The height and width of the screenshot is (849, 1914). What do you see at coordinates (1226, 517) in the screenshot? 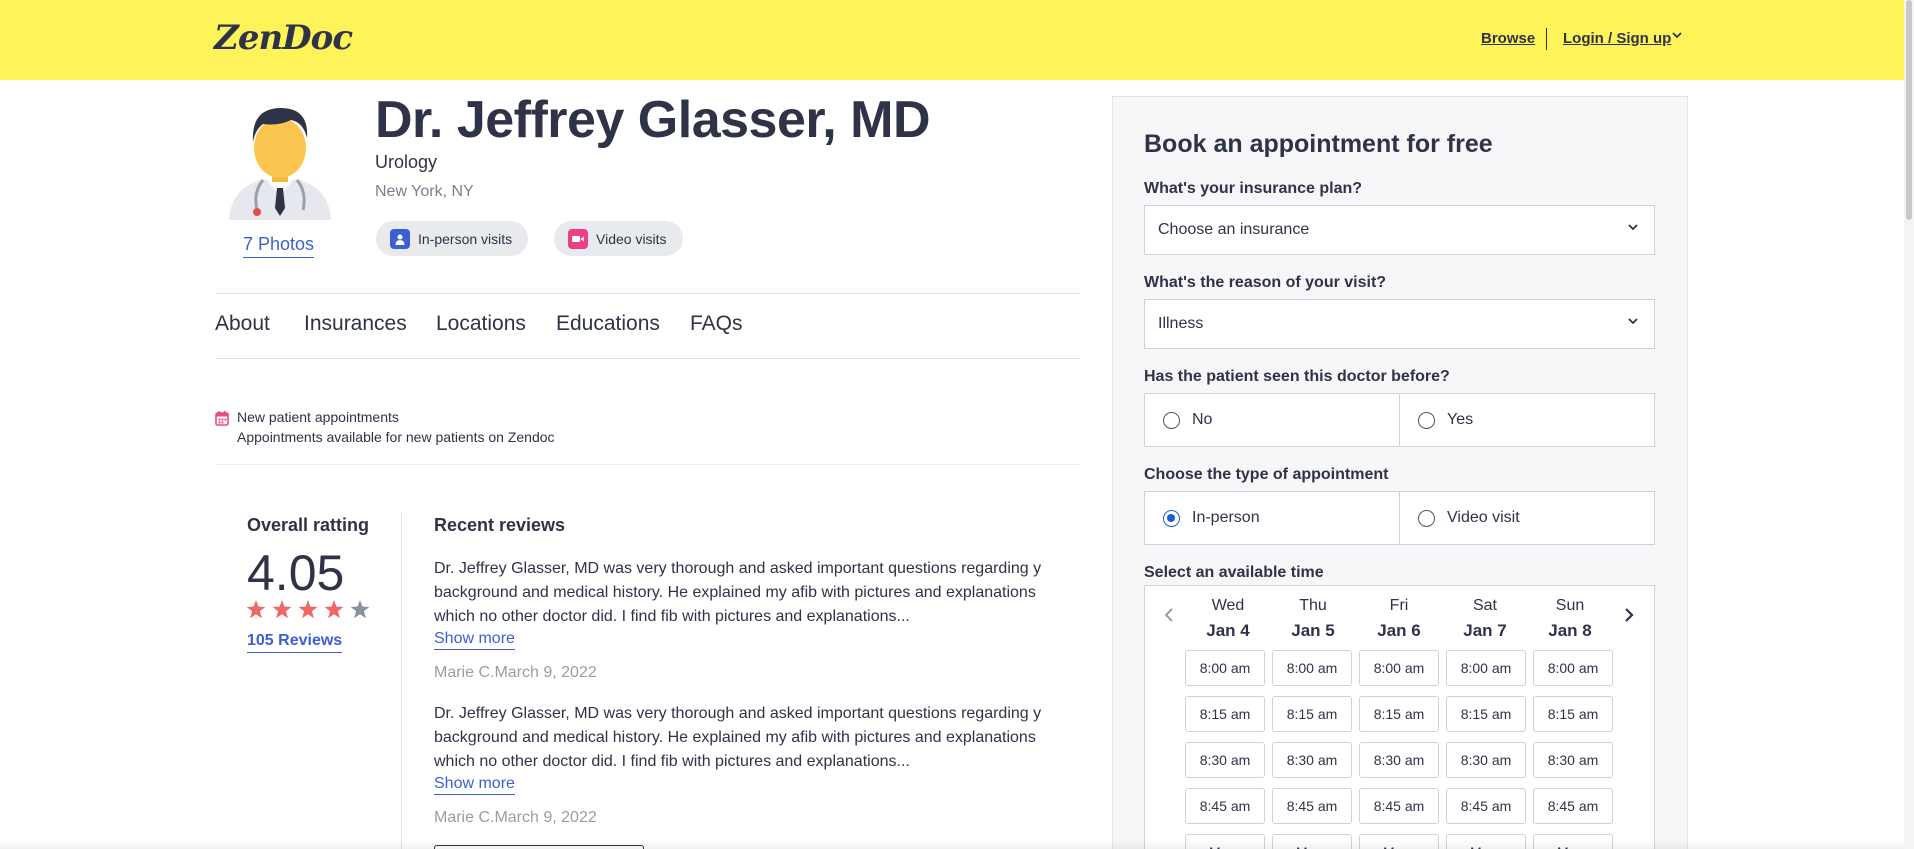
I see `radio-label: In-person` at bounding box center [1226, 517].